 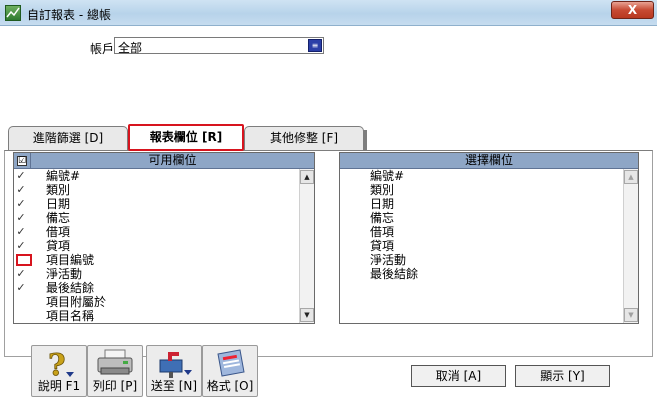 What do you see at coordinates (480, 232) in the screenshot?
I see `selected-column-row: 借項` at bounding box center [480, 232].